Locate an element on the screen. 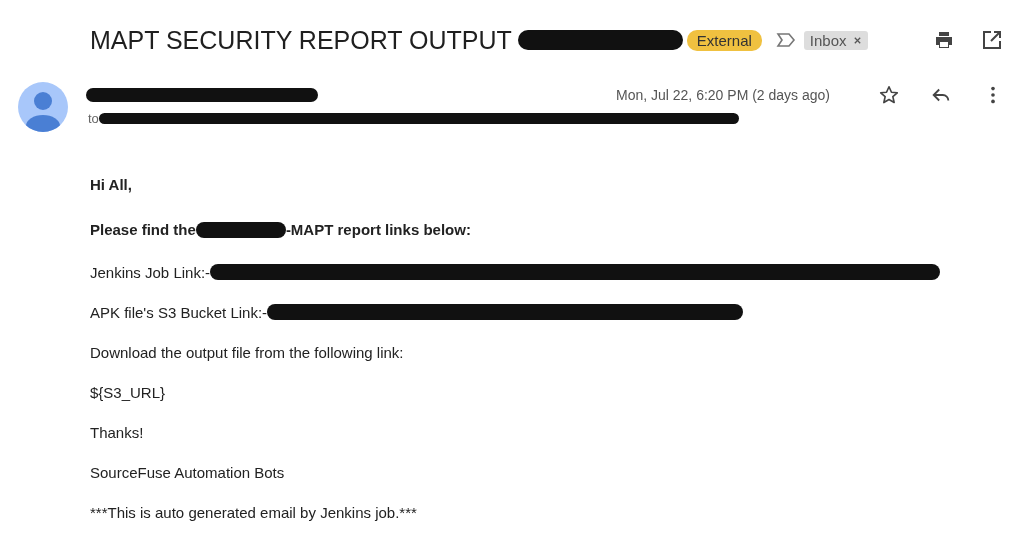 The width and height of the screenshot is (1024, 542). body-text: -MAPT report links below: is located at coordinates (378, 229).